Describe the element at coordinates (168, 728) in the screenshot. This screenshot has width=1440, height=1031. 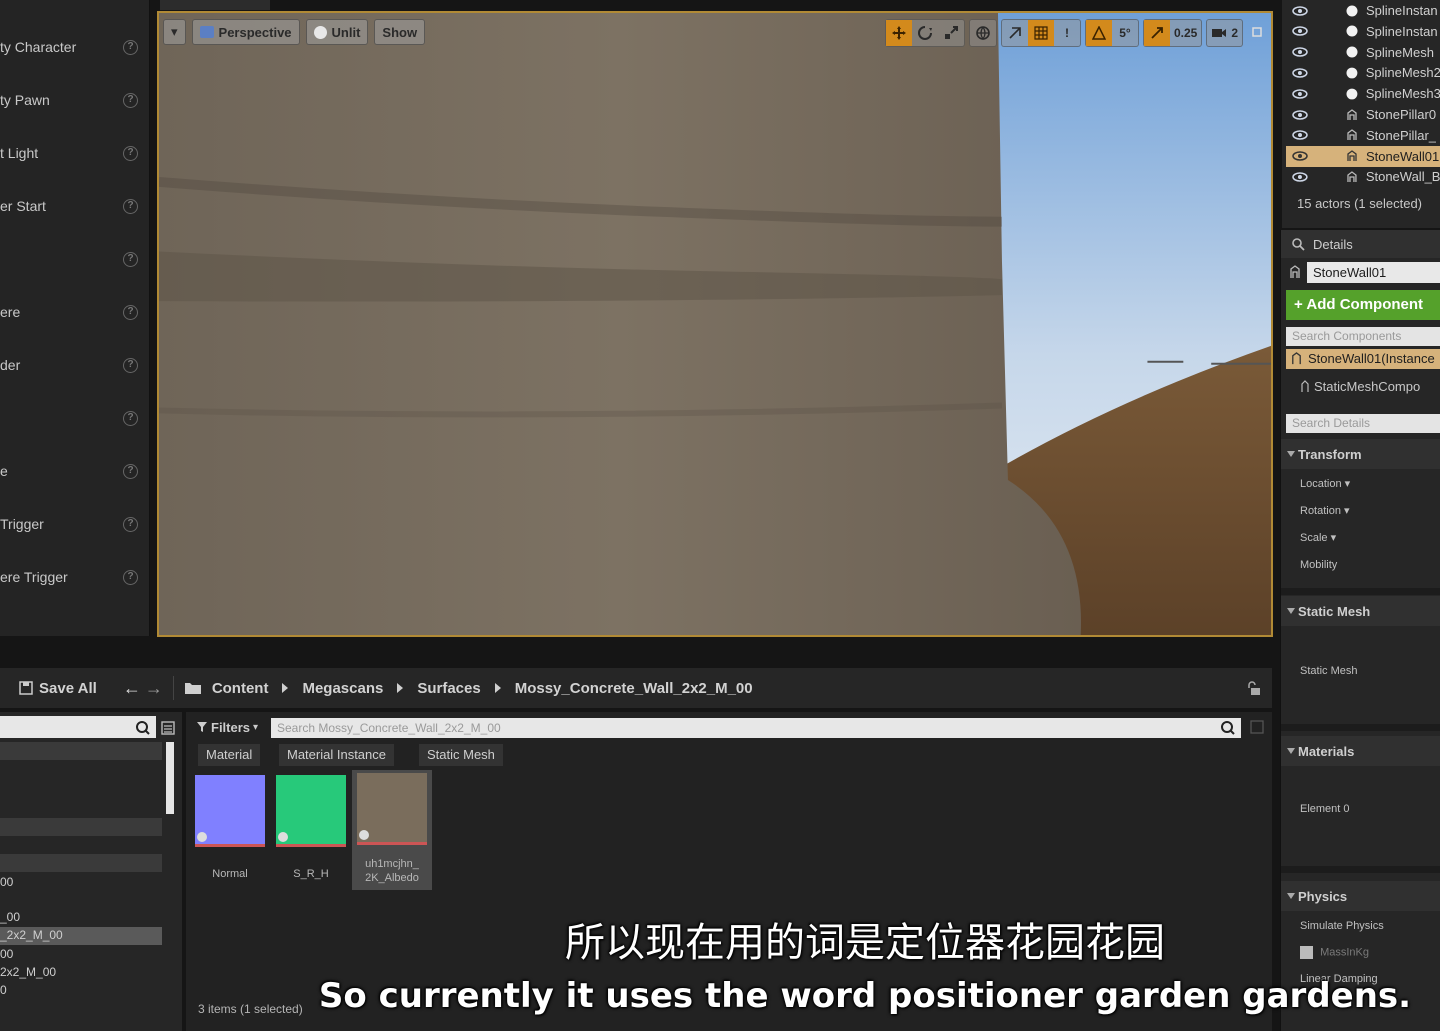
I see `view-options-icon` at that location.